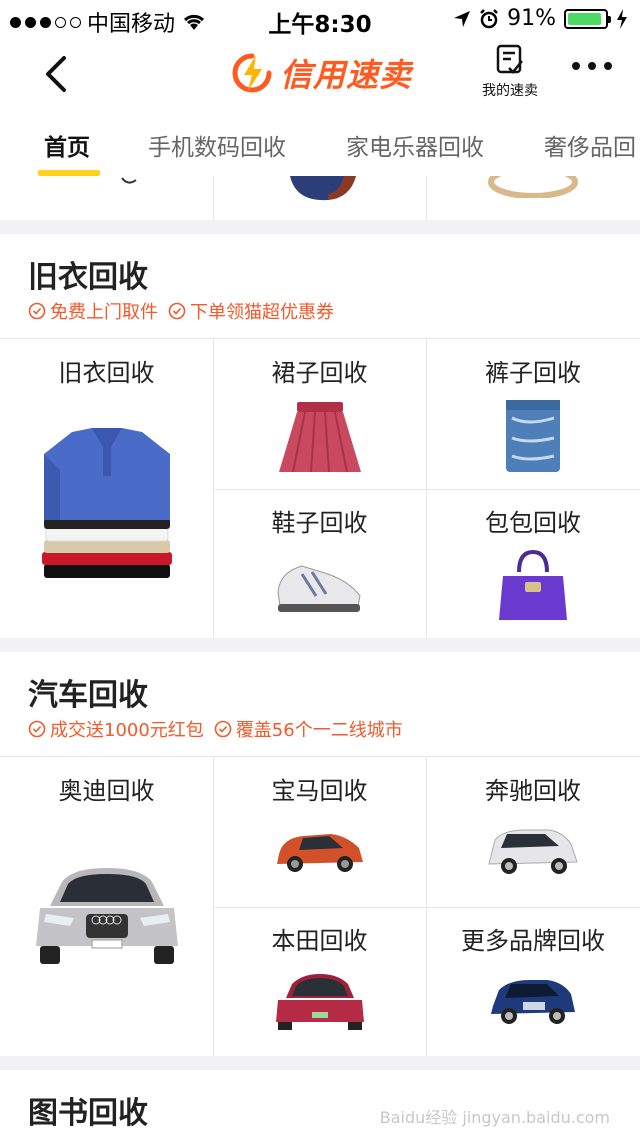 This screenshot has width=640, height=1136. I want to click on bmw-car-icon, so click(319, 853).